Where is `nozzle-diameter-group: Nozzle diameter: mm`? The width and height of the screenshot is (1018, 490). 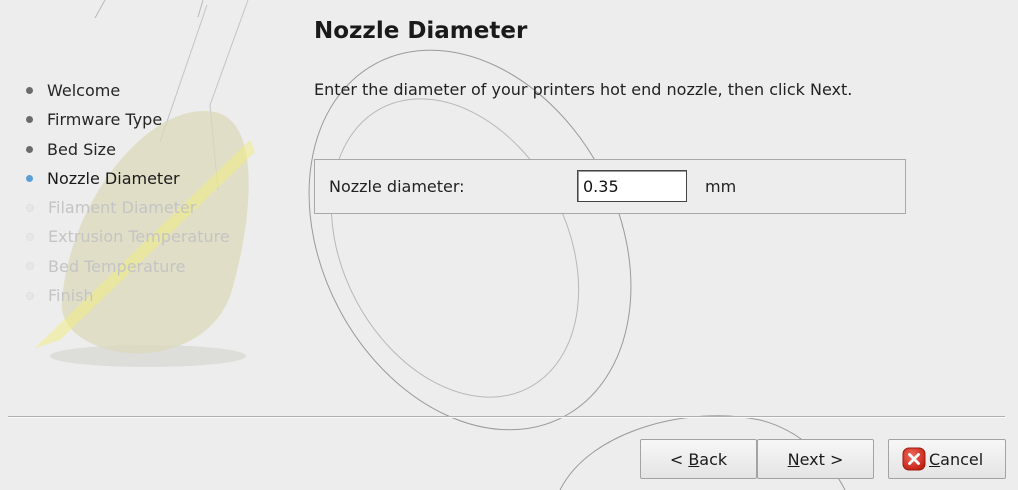
nozzle-diameter-group: Nozzle diameter: mm is located at coordinates (610, 186).